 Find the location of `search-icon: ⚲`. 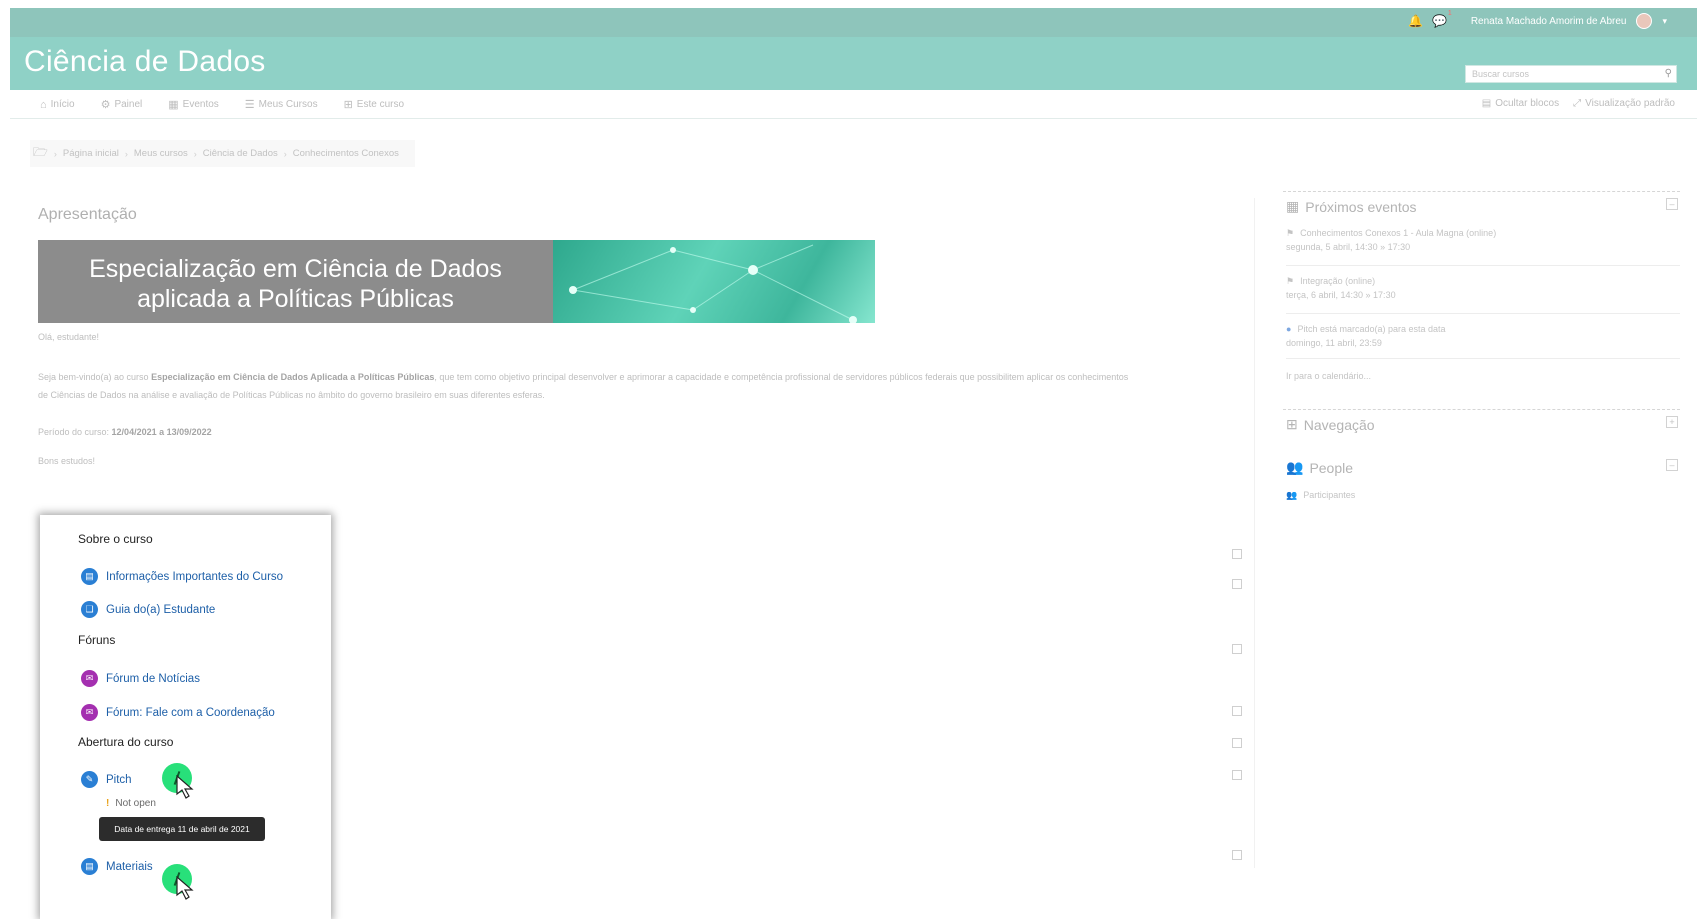

search-icon: ⚲ is located at coordinates (1668, 73).